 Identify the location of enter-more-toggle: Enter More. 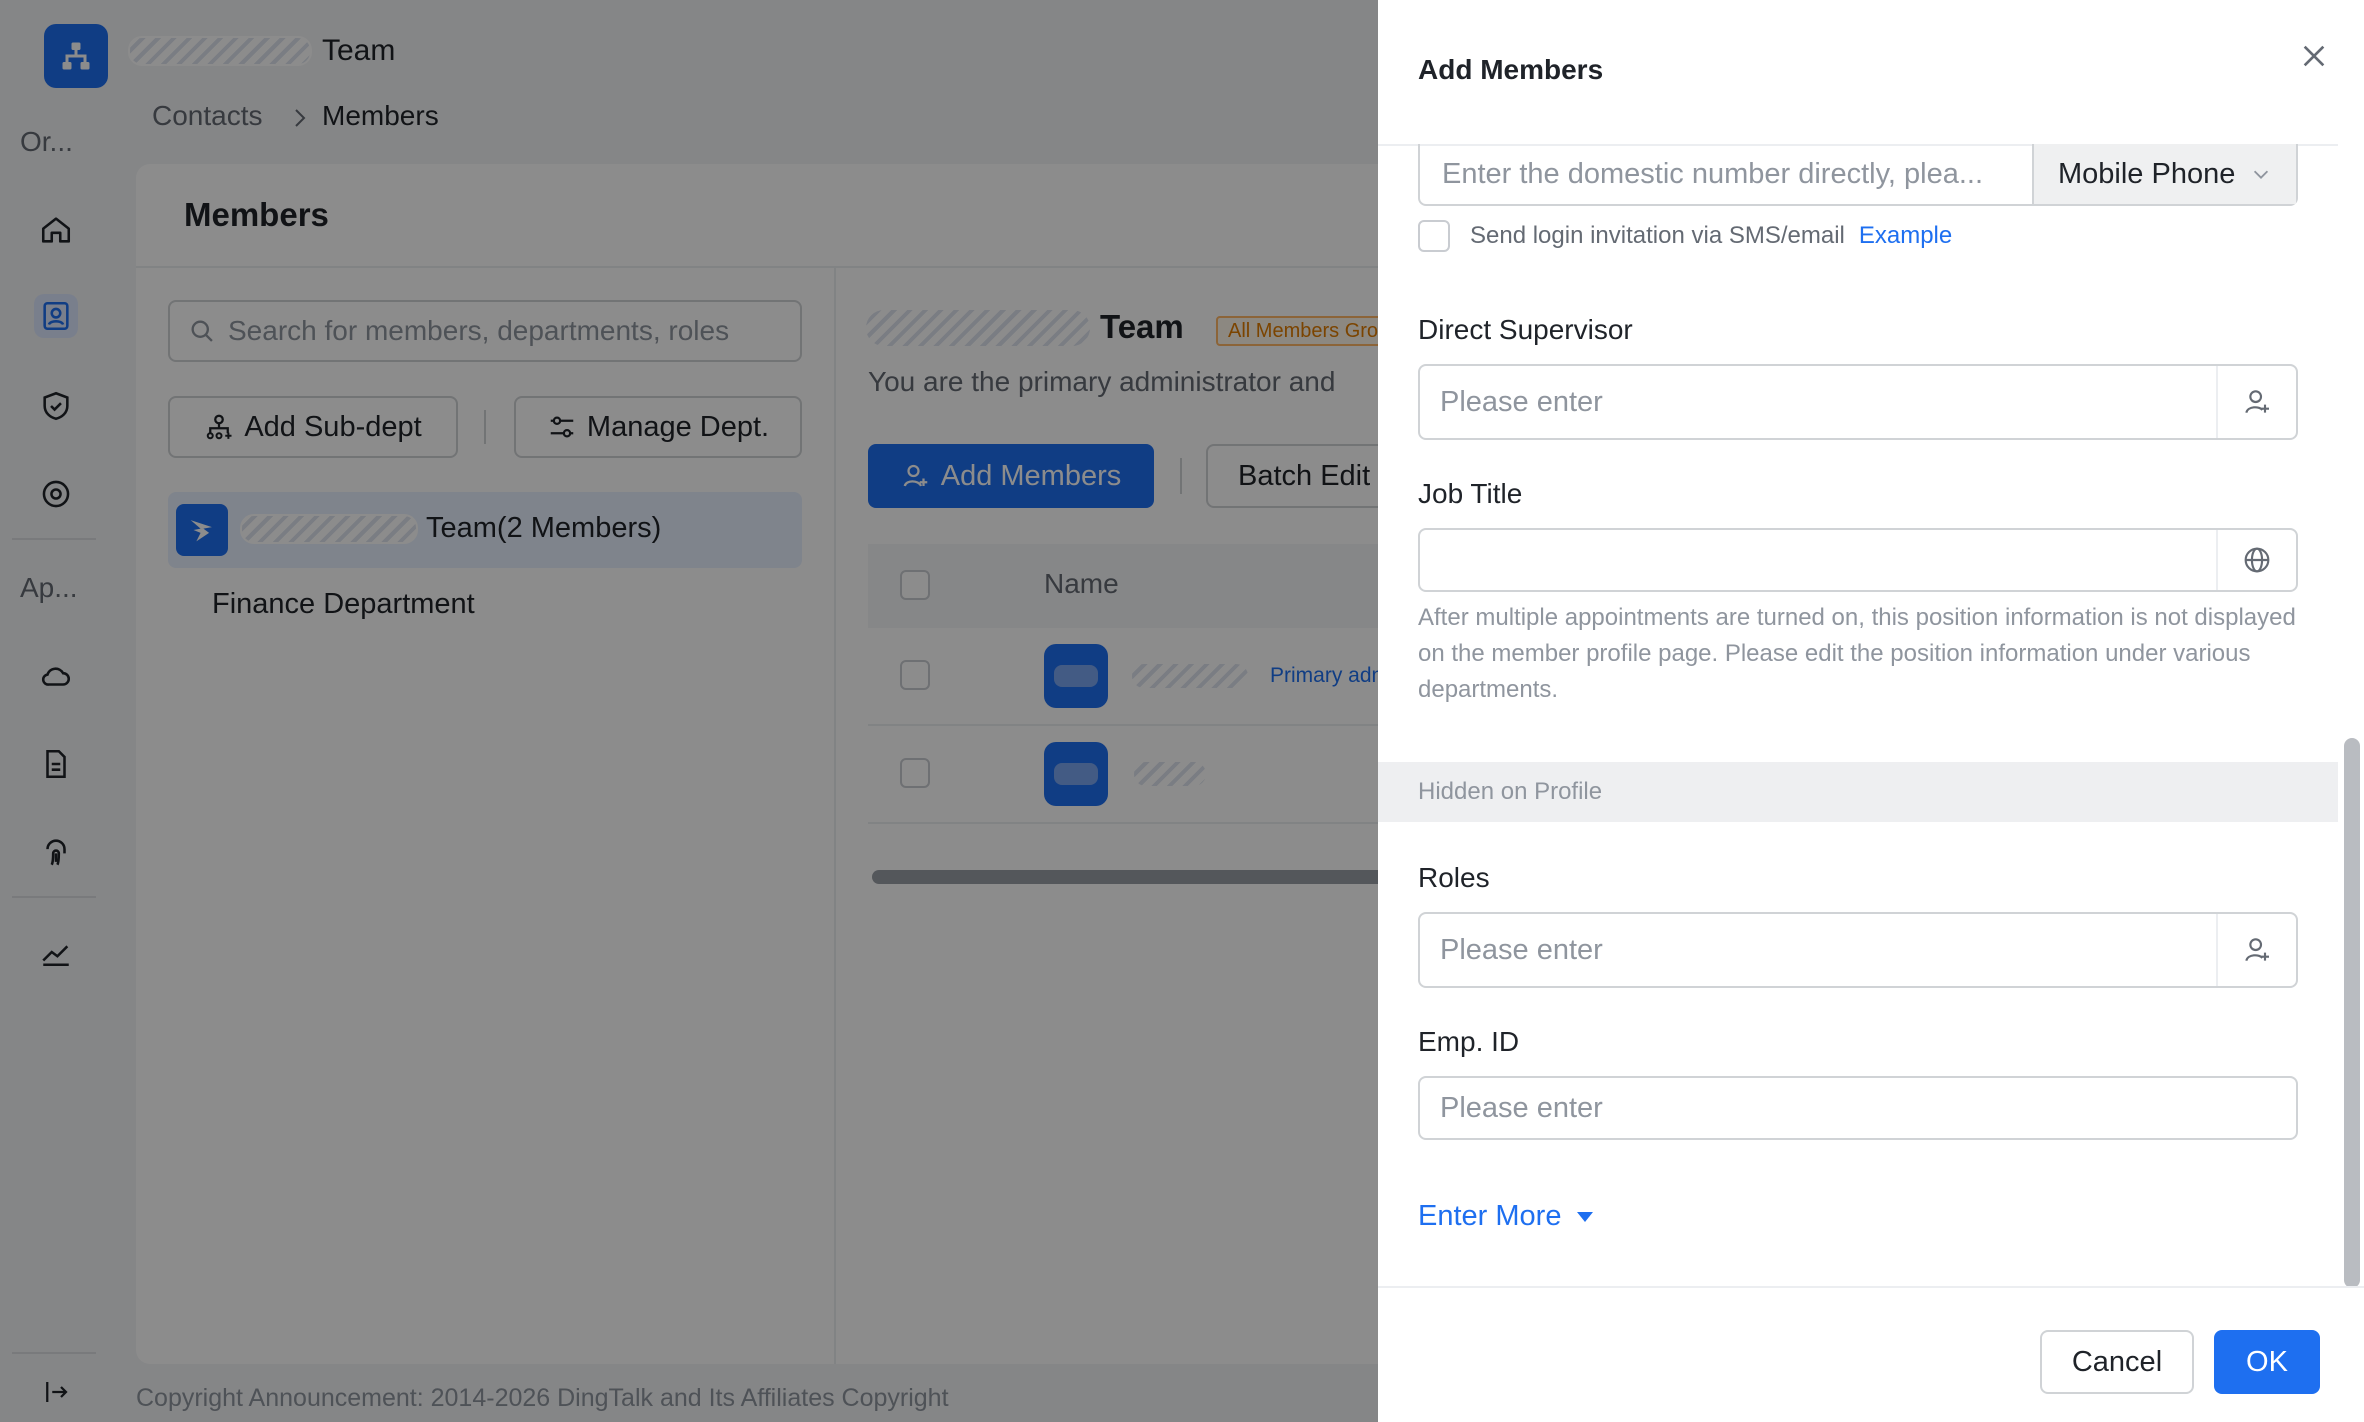
(1506, 1216).